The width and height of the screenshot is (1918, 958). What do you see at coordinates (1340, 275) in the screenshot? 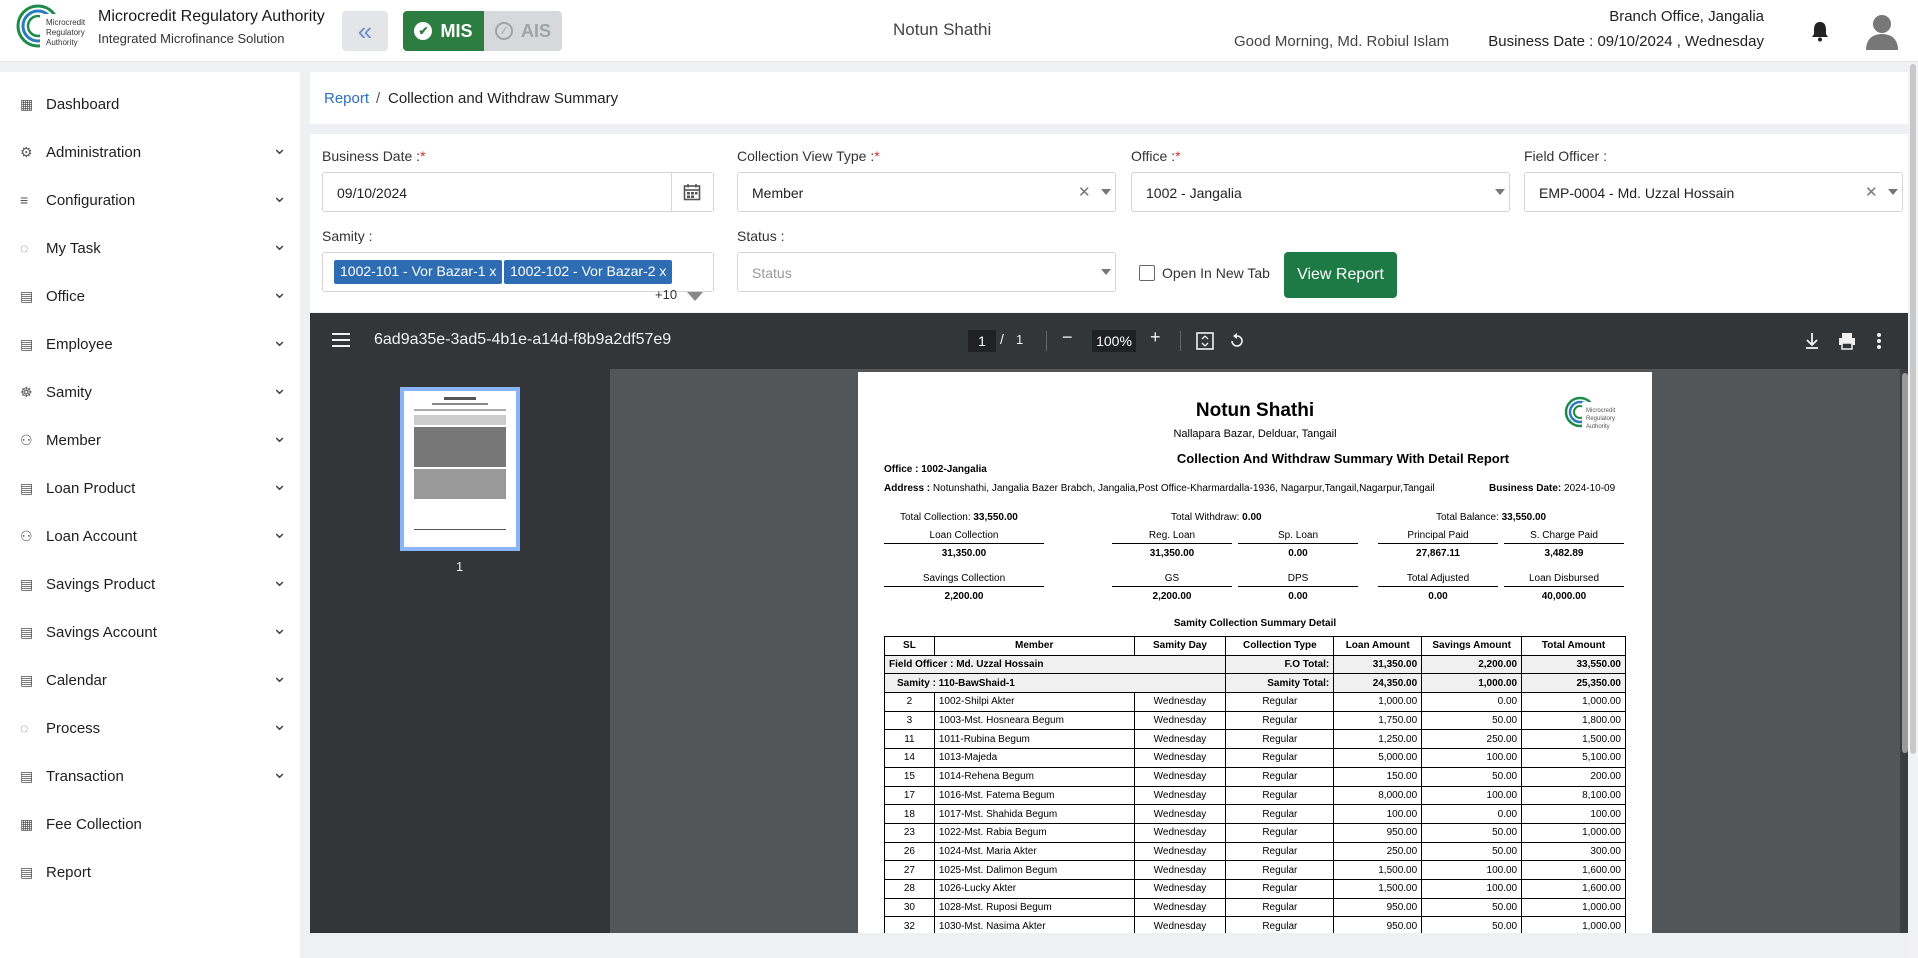
I see `view-report-button: View Report` at bounding box center [1340, 275].